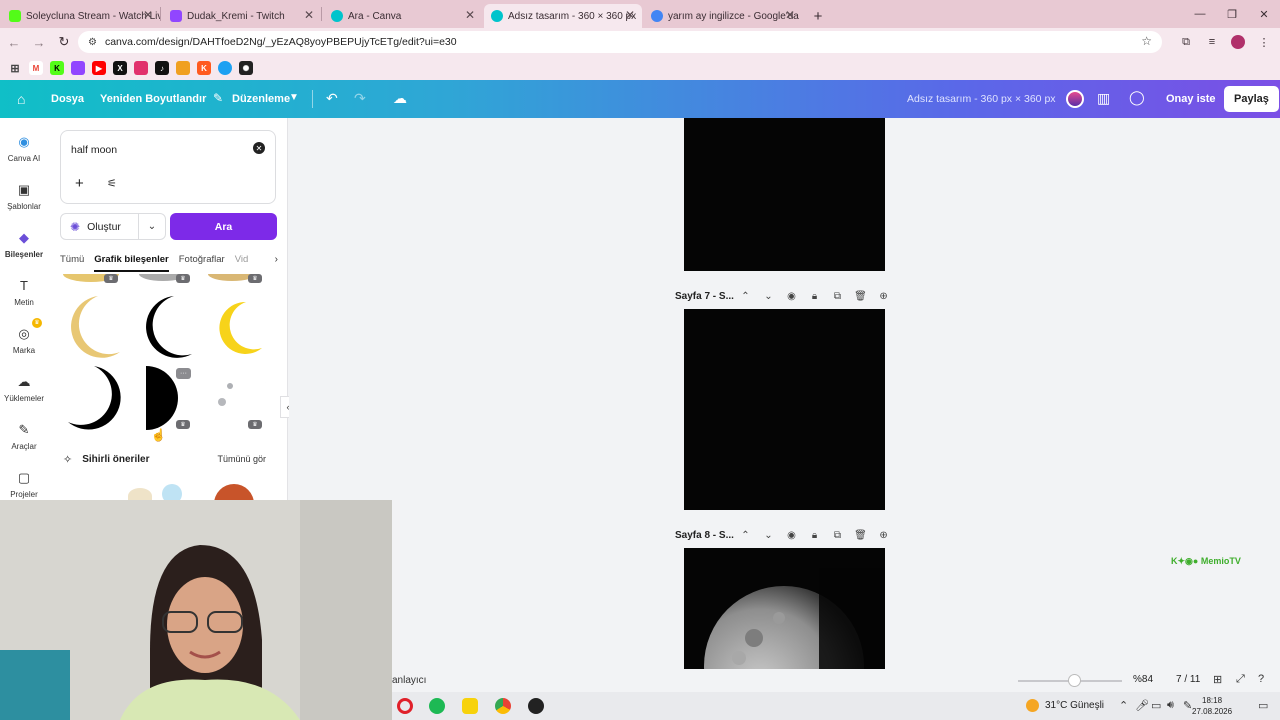  What do you see at coordinates (120, 68) in the screenshot?
I see `bookmark-x-icon: X` at bounding box center [120, 68].